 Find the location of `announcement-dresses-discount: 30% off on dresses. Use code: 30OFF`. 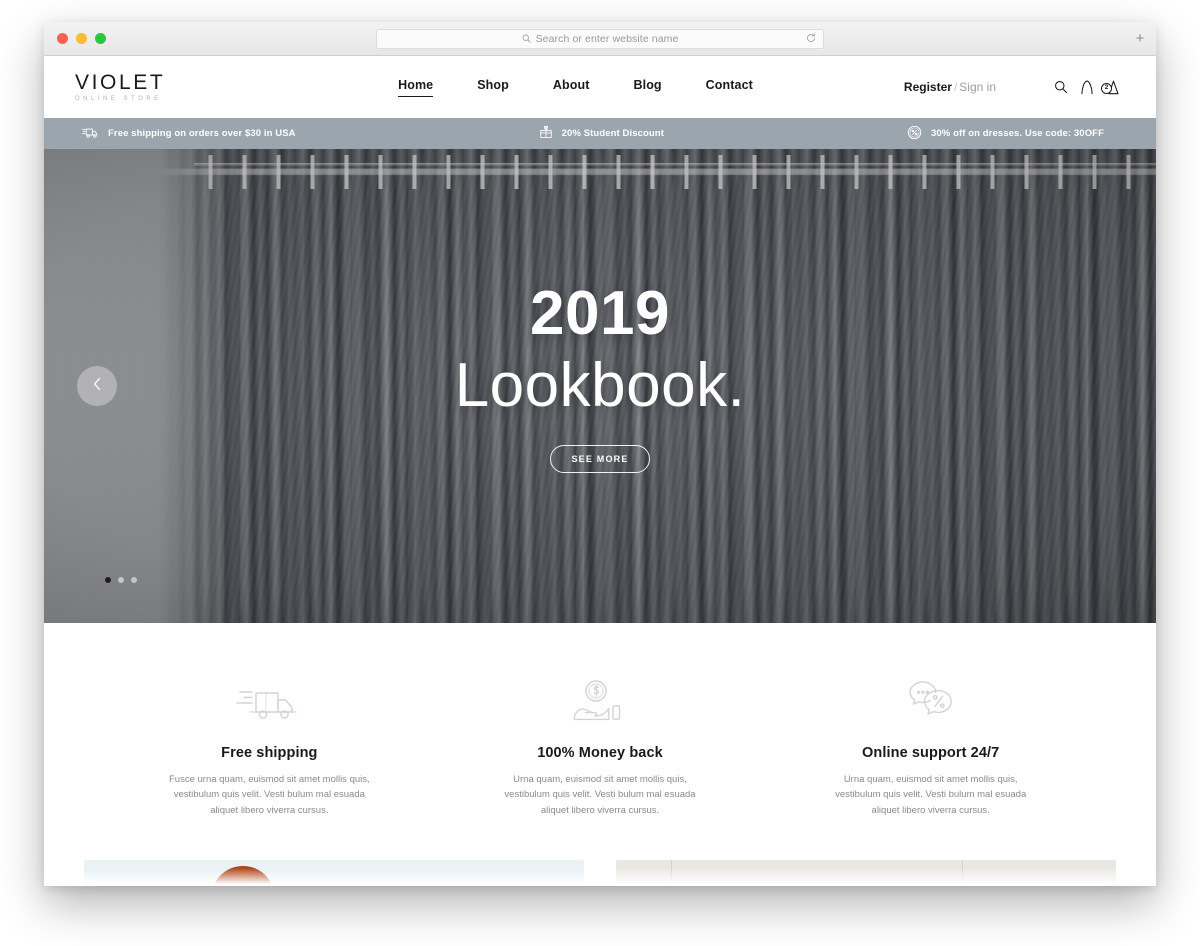

announcement-dresses-discount: 30% off on dresses. Use code: 30OFF is located at coordinates (1005, 134).